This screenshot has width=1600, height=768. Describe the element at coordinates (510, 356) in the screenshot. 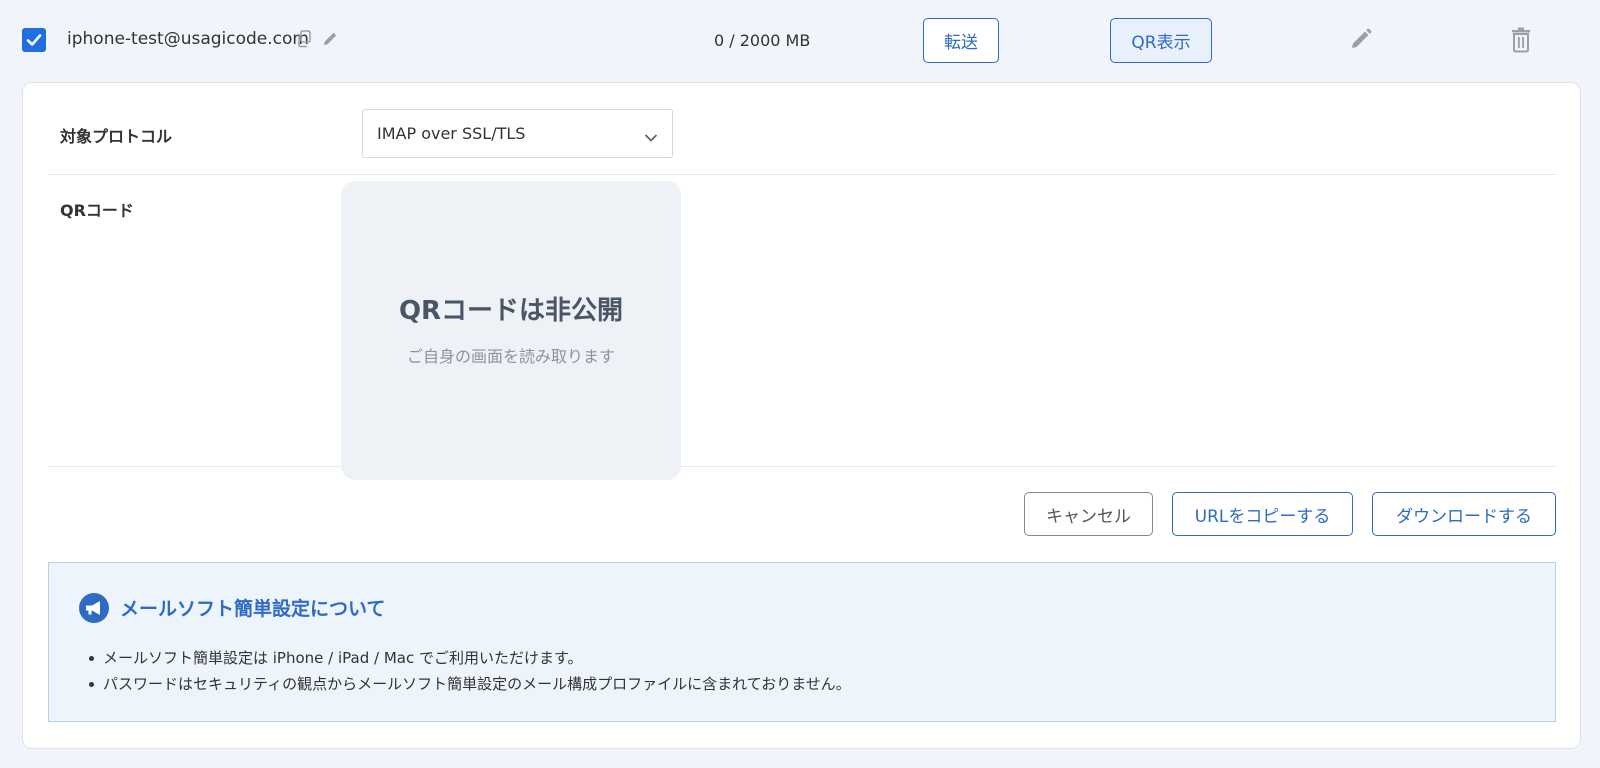

I see `qr-private-subtitle: ご自身の画面を読み取ります` at that location.